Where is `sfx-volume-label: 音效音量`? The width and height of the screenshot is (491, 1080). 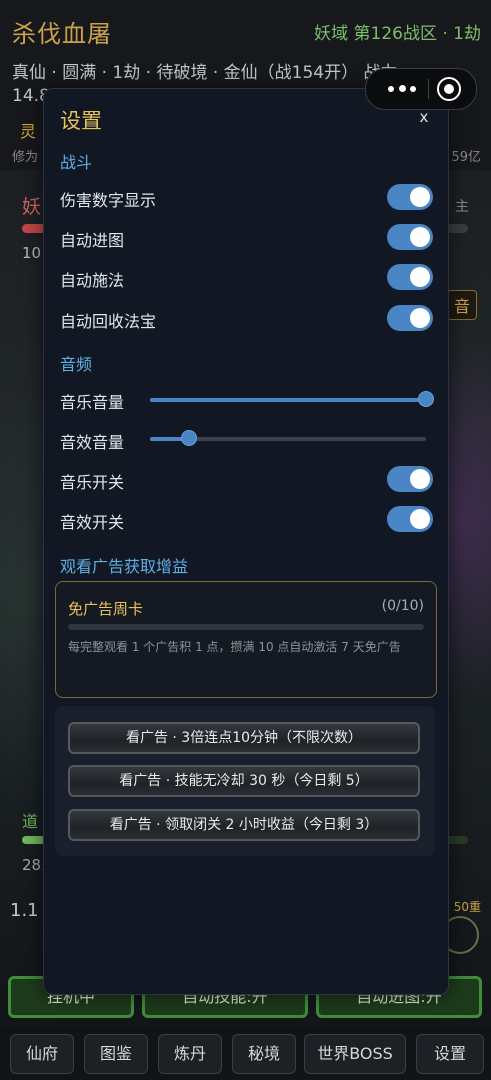
sfx-volume-label: 音效音量 is located at coordinates (92, 442).